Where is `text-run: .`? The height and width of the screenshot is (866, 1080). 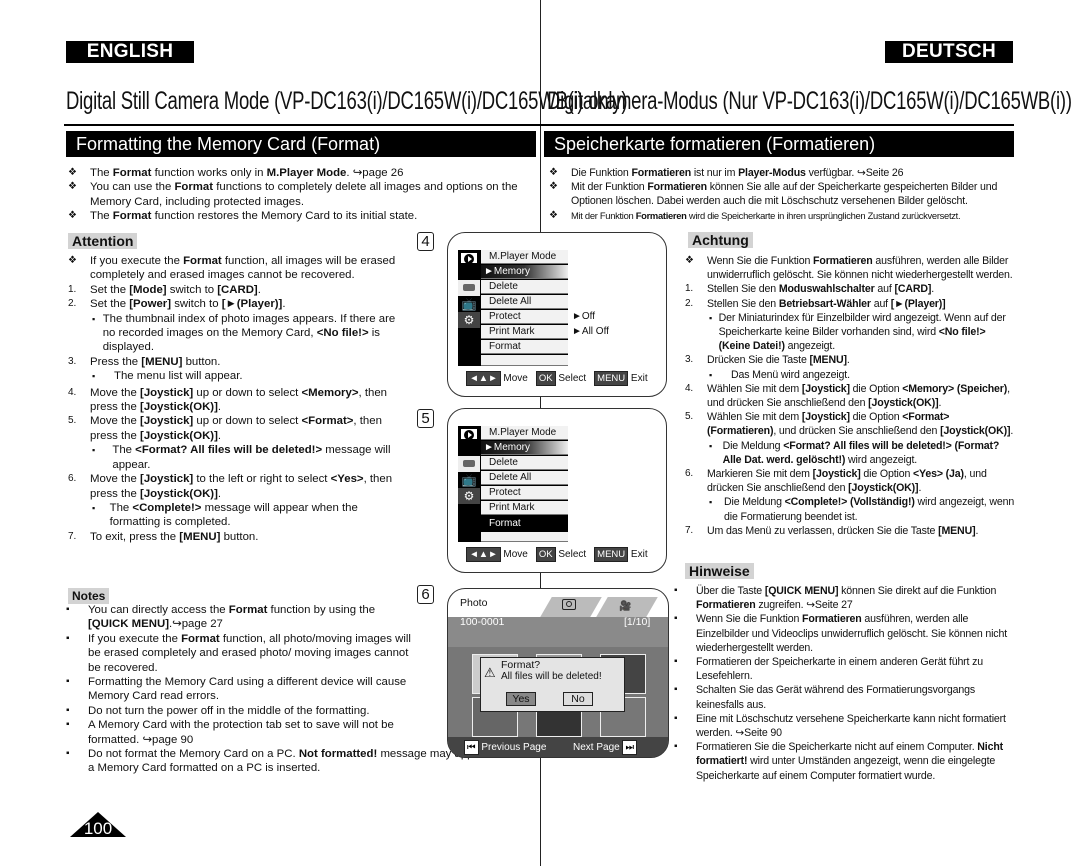 text-run: . is located at coordinates (848, 360).